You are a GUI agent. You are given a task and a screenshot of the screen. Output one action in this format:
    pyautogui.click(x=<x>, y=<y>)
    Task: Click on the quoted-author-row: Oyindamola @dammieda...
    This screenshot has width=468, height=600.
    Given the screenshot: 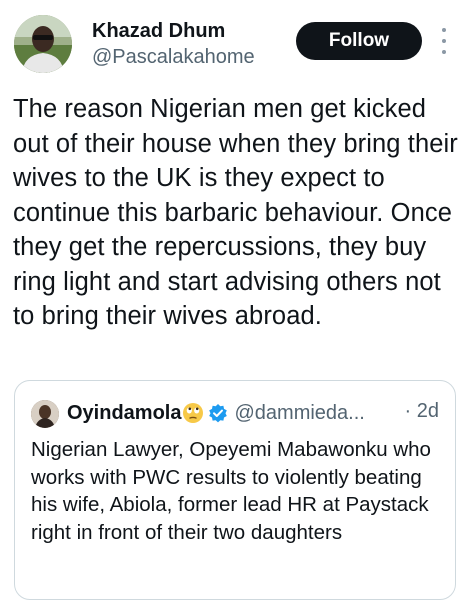 What is the action you would take?
    pyautogui.click(x=216, y=413)
    